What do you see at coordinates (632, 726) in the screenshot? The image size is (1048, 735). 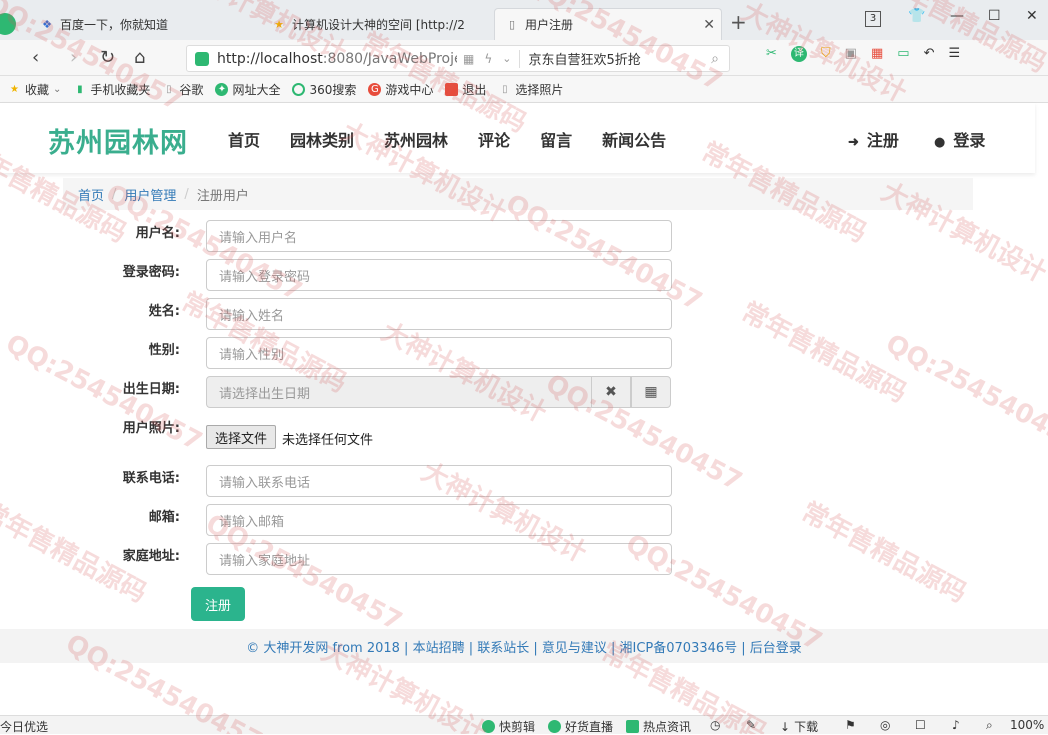 I see `news-icon` at bounding box center [632, 726].